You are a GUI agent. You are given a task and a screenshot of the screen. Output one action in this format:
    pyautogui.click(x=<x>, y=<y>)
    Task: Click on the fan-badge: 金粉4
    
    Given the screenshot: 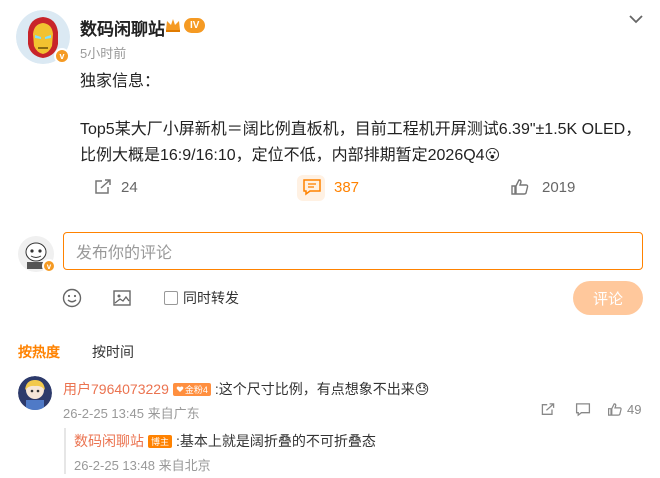 What is the action you would take?
    pyautogui.click(x=191, y=389)
    